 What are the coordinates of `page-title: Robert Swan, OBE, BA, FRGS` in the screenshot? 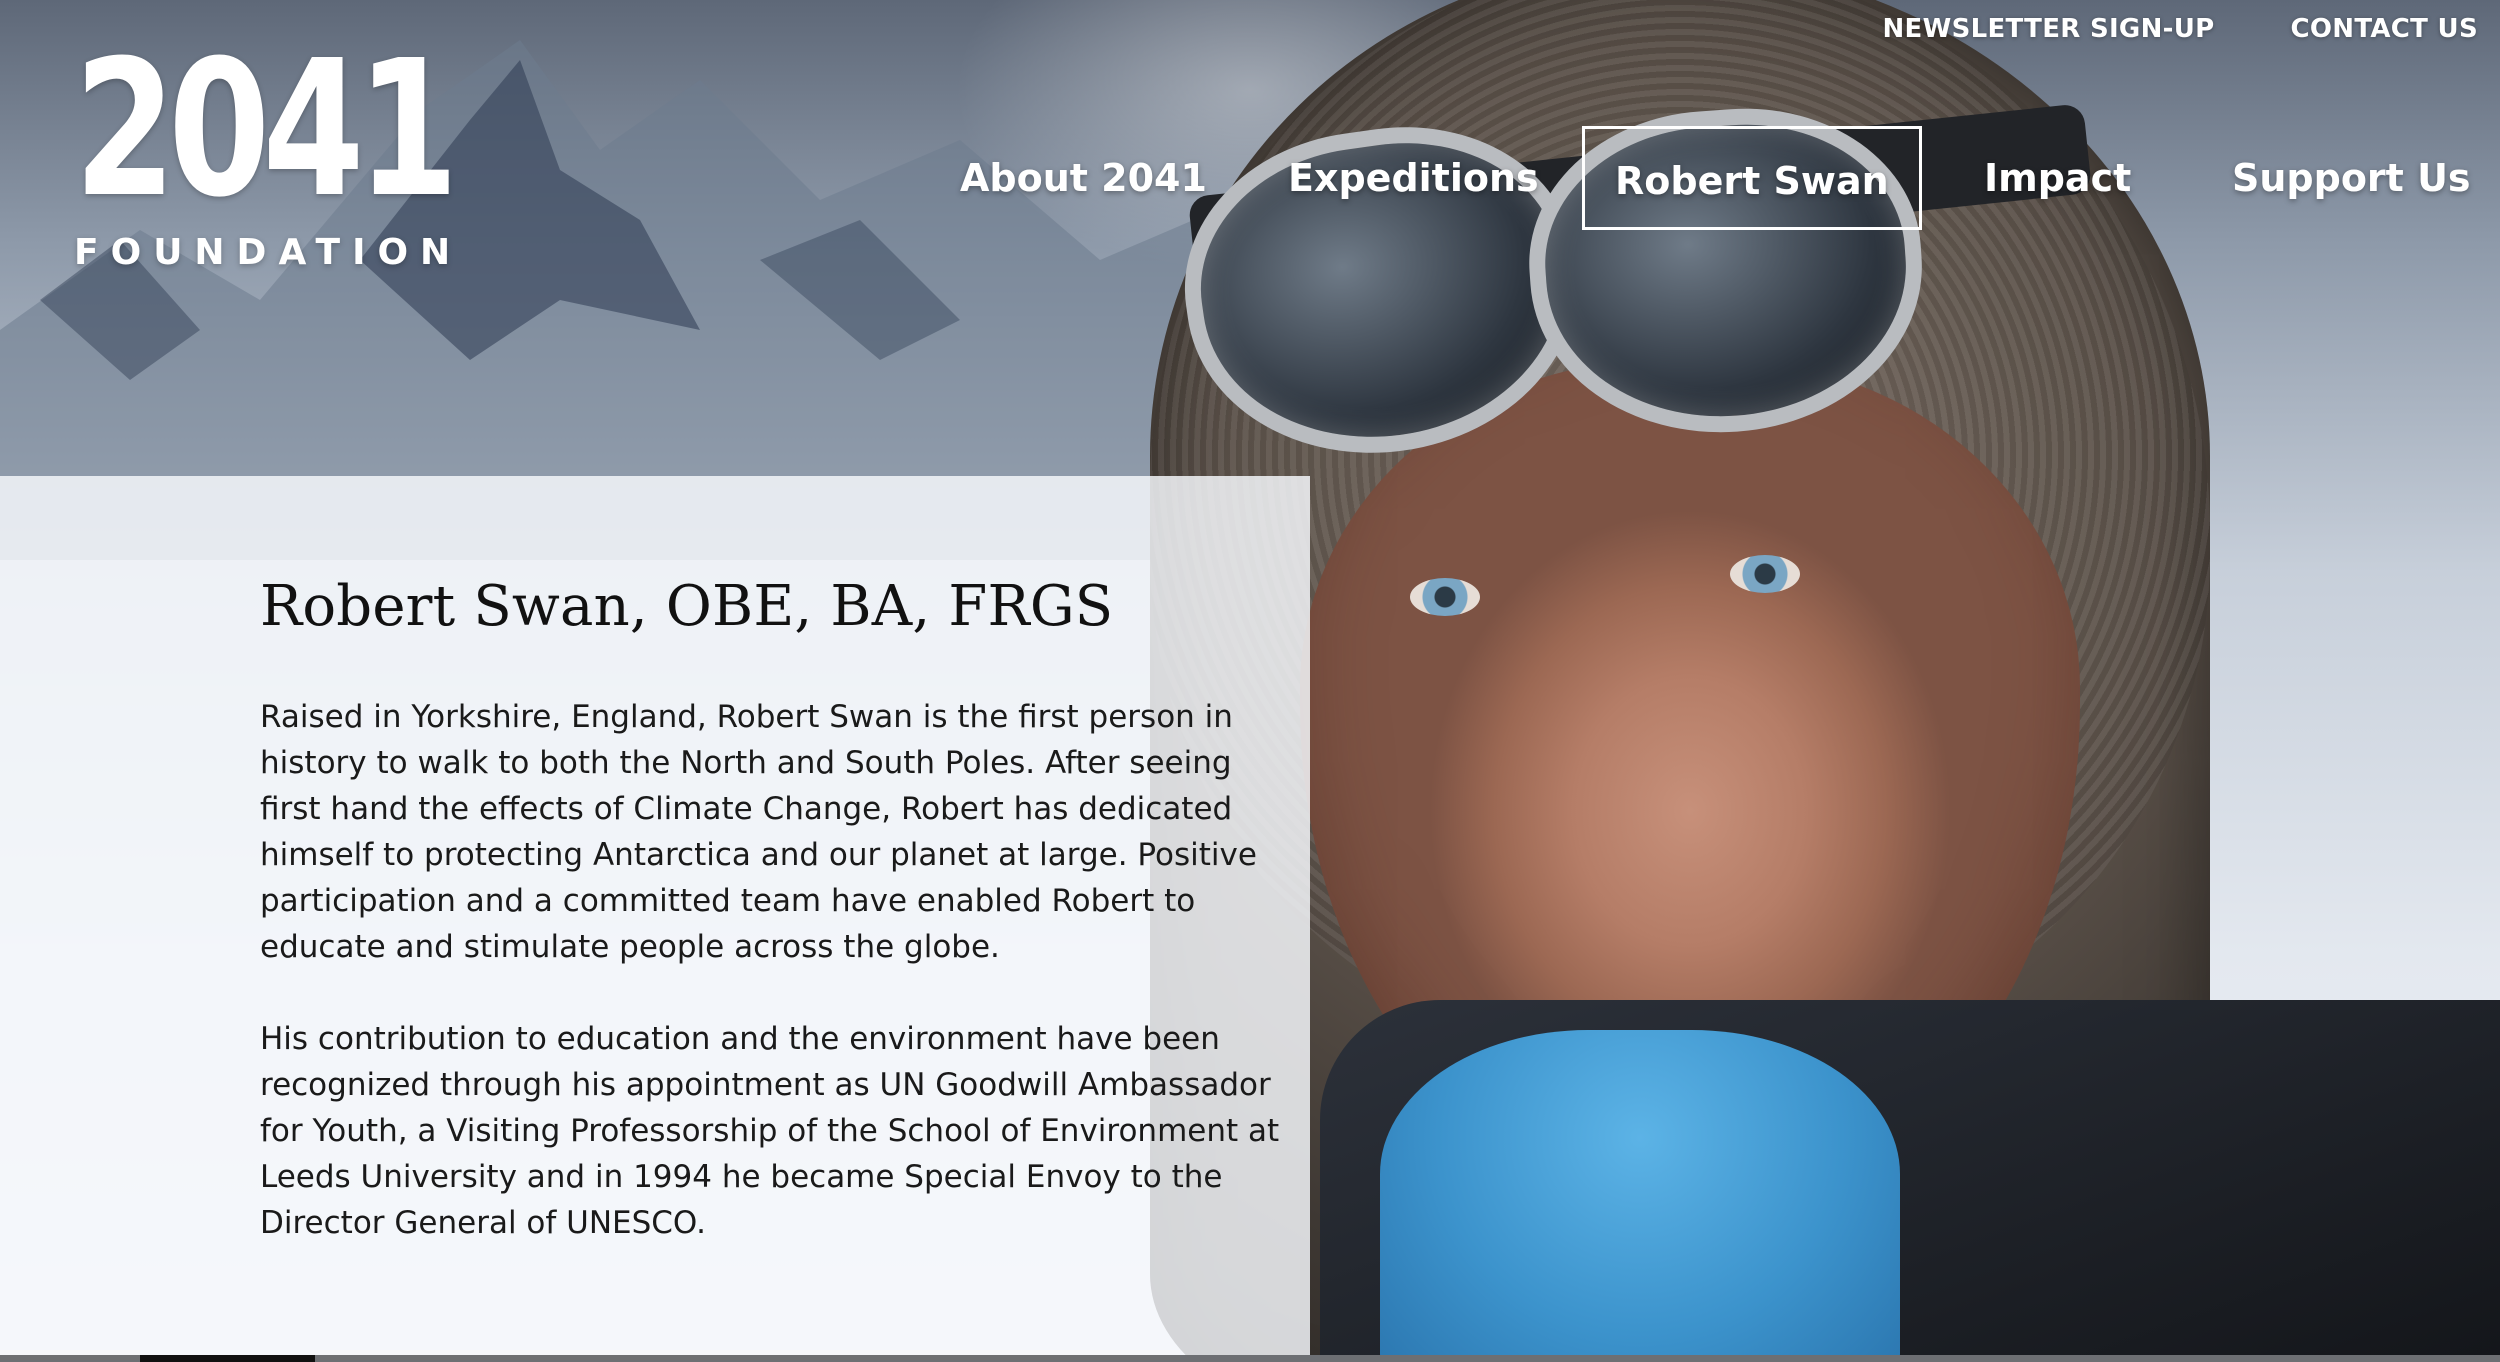 It's located at (687, 606).